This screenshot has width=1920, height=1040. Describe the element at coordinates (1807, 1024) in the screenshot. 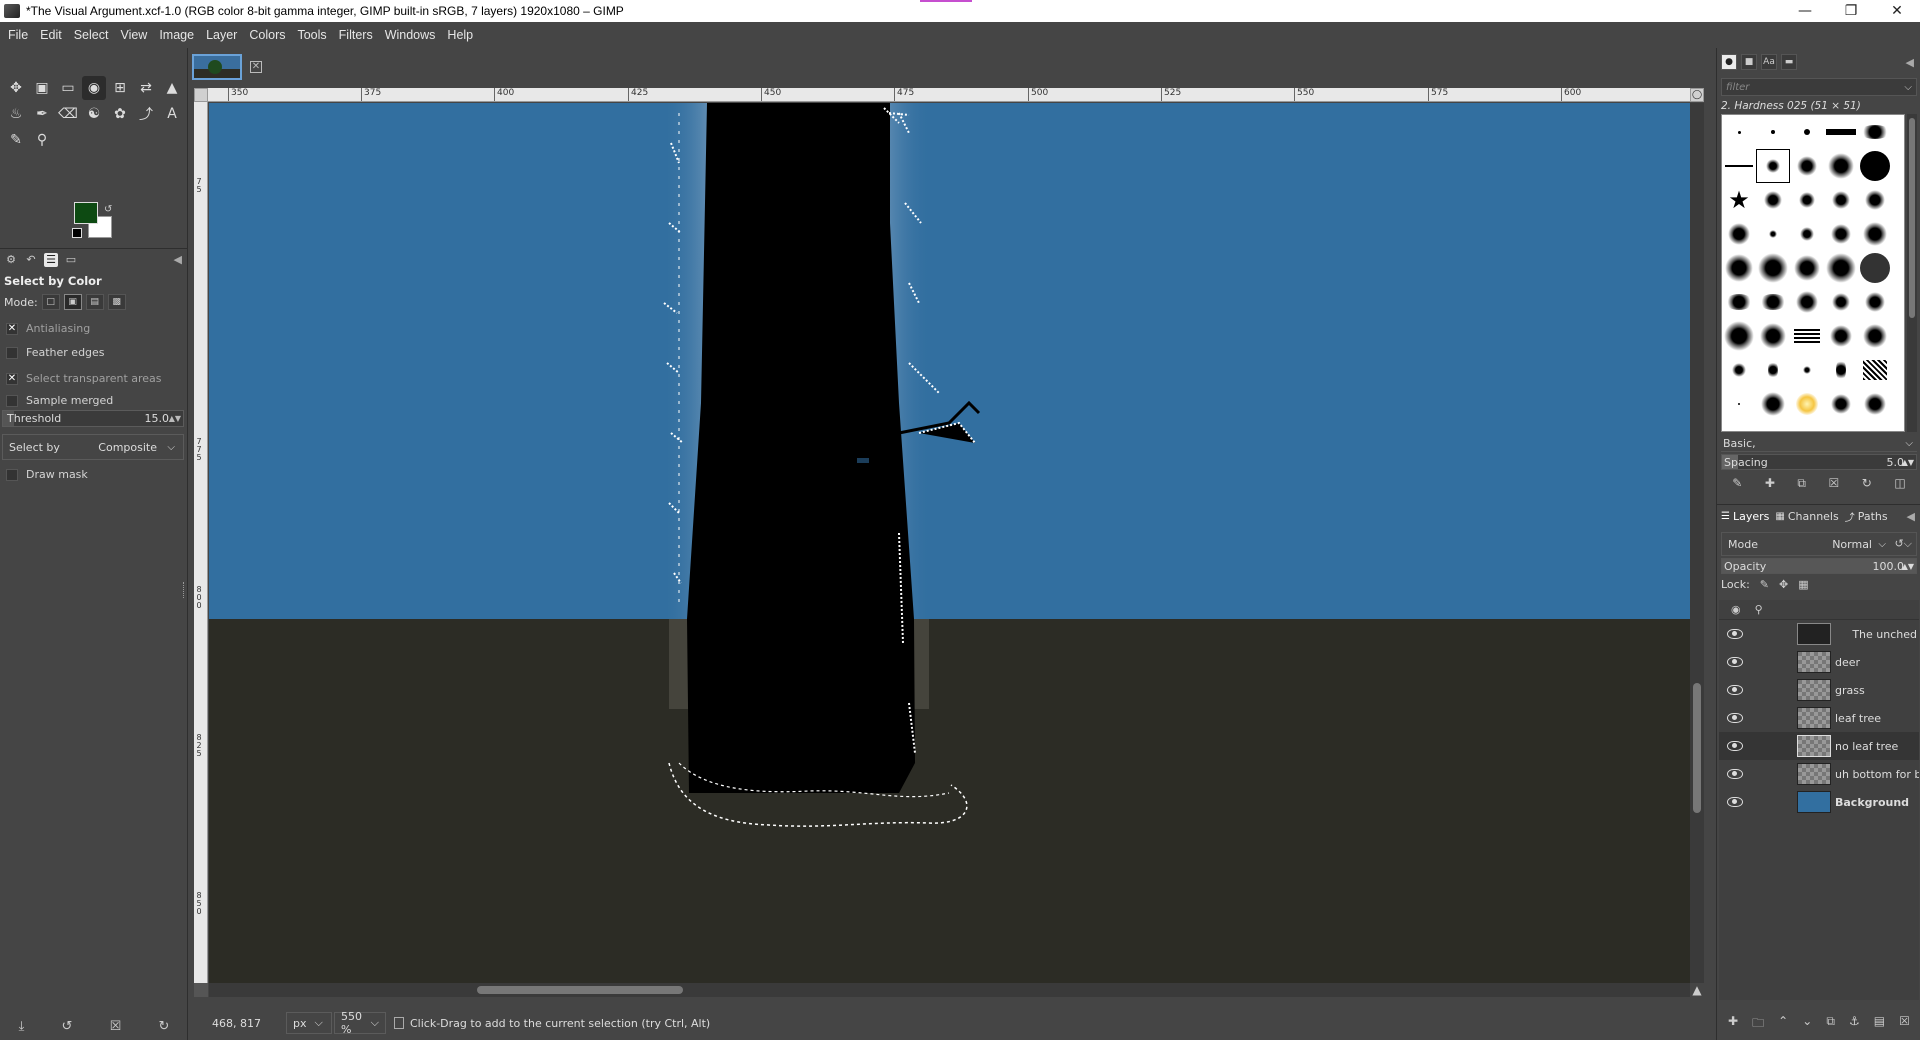

I see `lower-layer-icon: ⌄` at that location.